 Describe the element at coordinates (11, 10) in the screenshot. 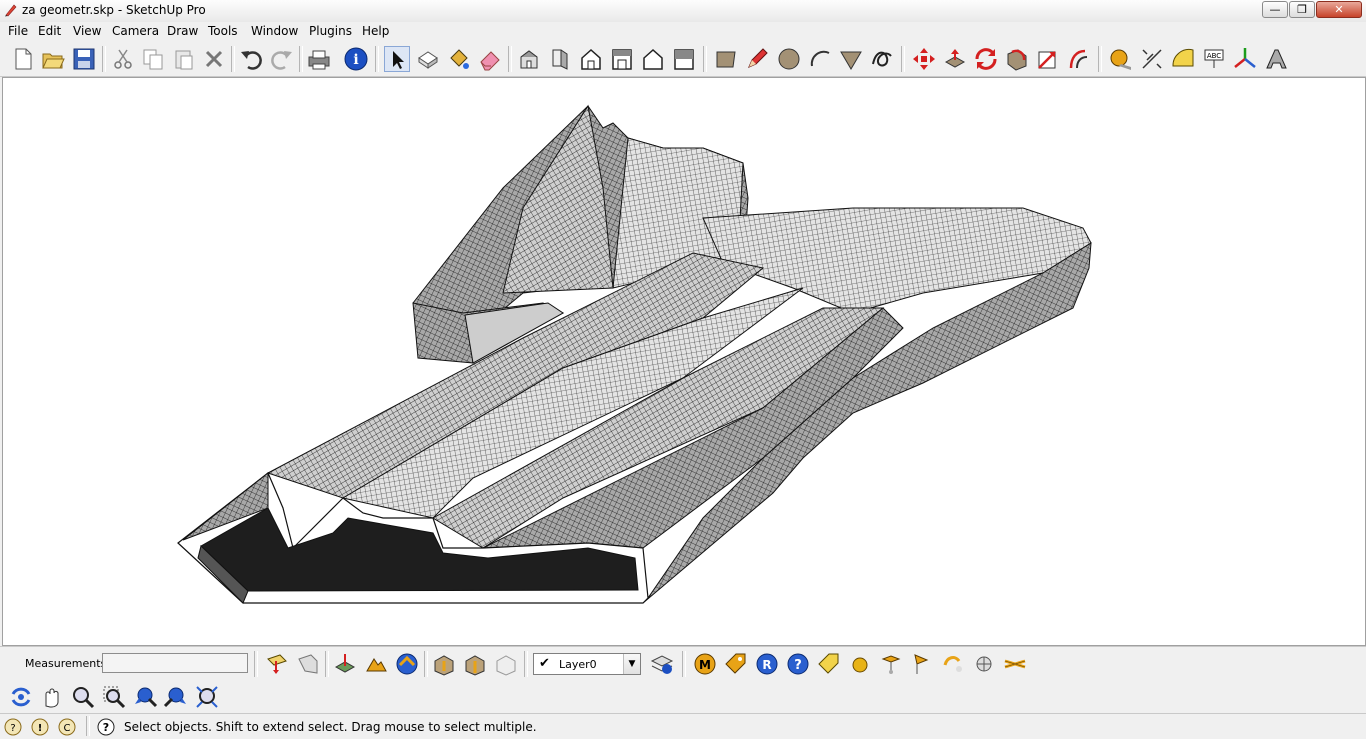

I see `sketchup-app-icon` at that location.